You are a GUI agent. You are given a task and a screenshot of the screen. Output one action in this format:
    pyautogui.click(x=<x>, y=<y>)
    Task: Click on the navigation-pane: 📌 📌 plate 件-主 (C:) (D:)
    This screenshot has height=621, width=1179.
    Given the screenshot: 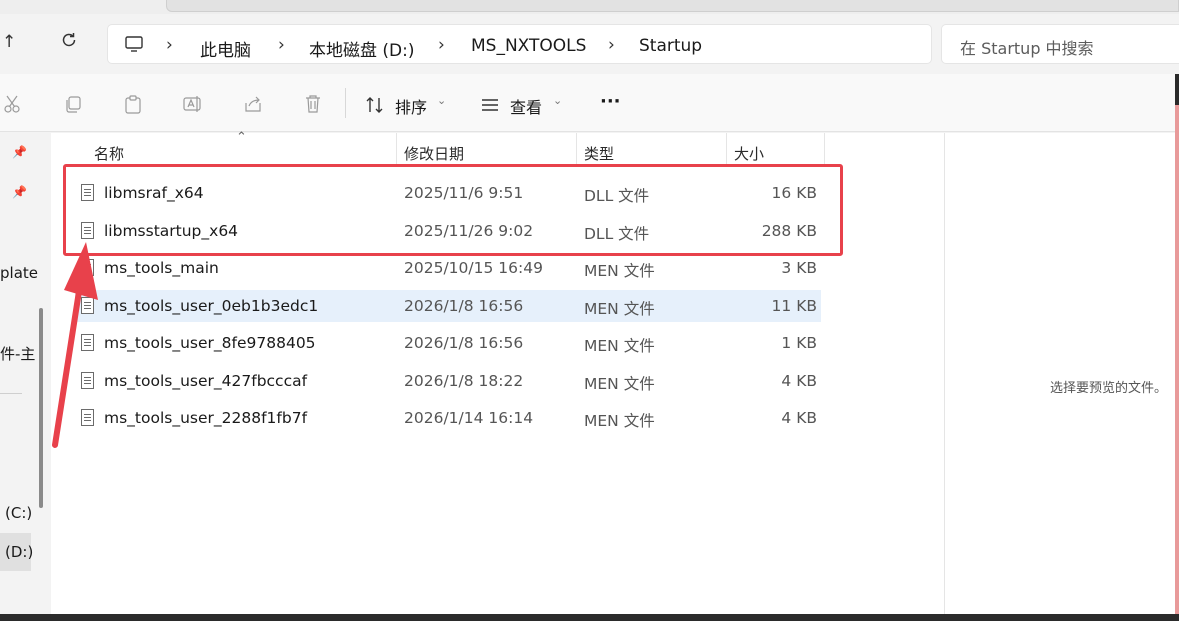 What is the action you would take?
    pyautogui.click(x=25, y=377)
    